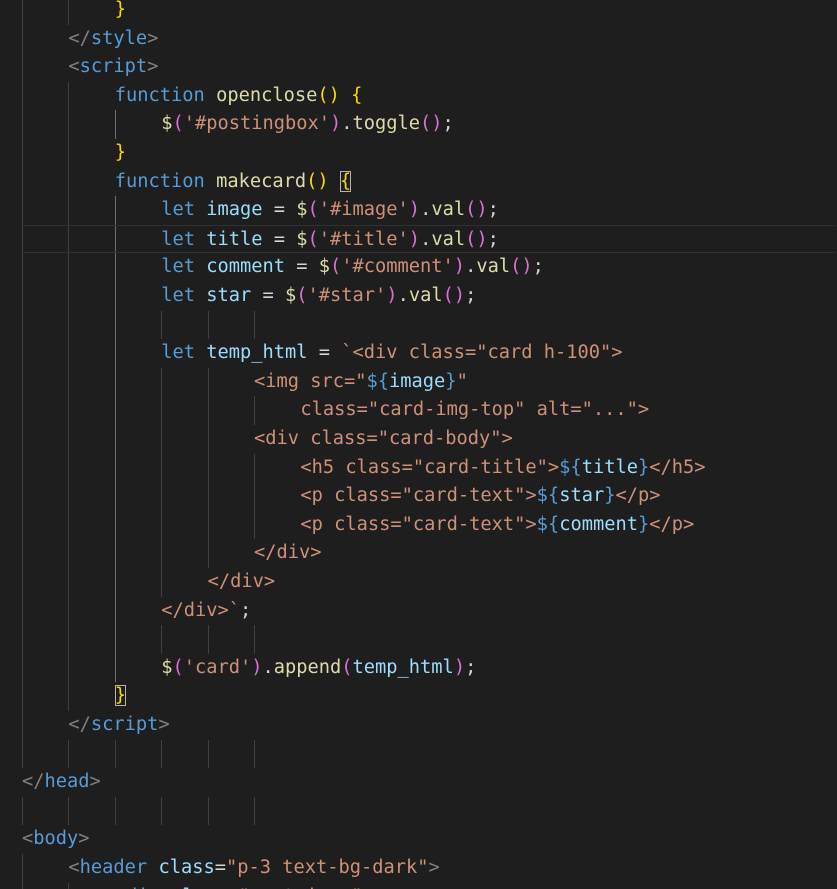  I want to click on code-token: star, so click(582, 496).